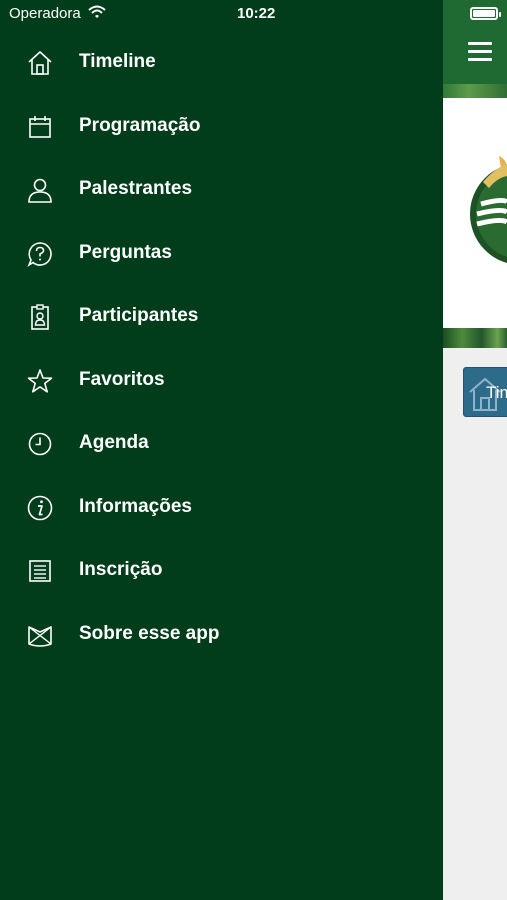 This screenshot has width=507, height=900. Describe the element at coordinates (40, 507) in the screenshot. I see `info-icon` at that location.